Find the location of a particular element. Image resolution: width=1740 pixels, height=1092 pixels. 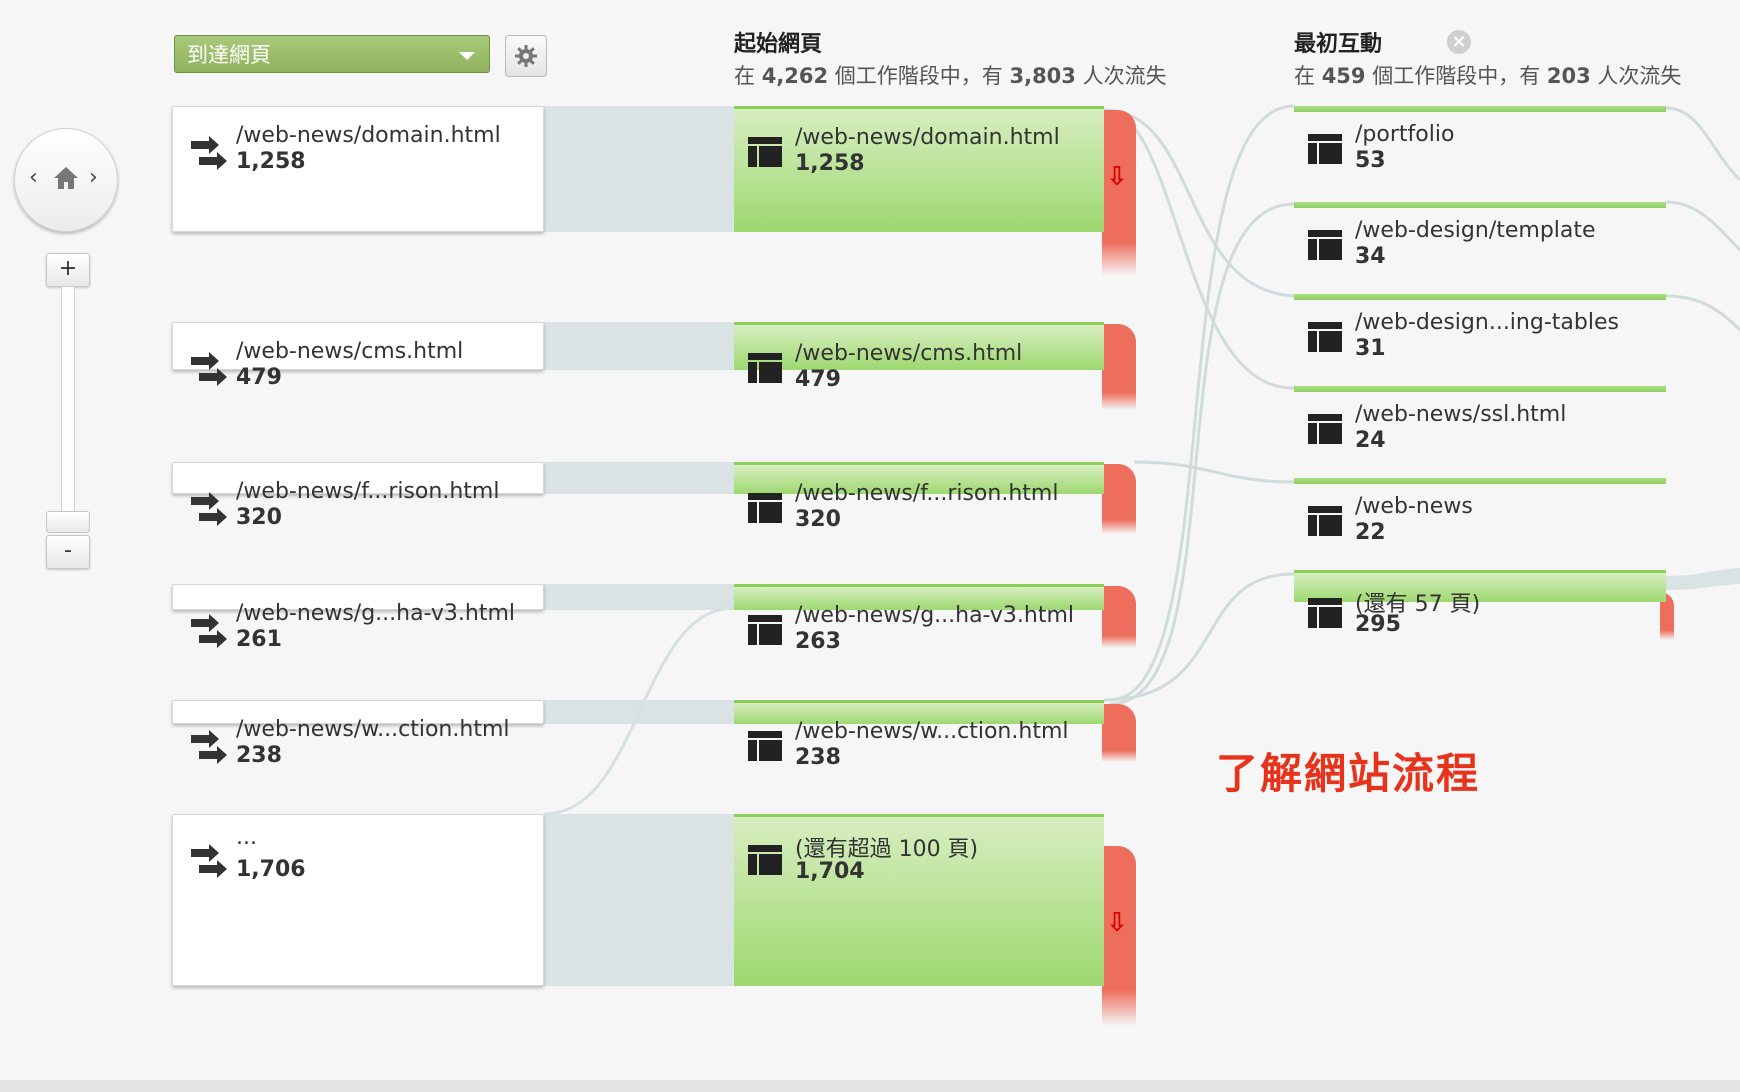

pan-right-button: › is located at coordinates (93, 177).